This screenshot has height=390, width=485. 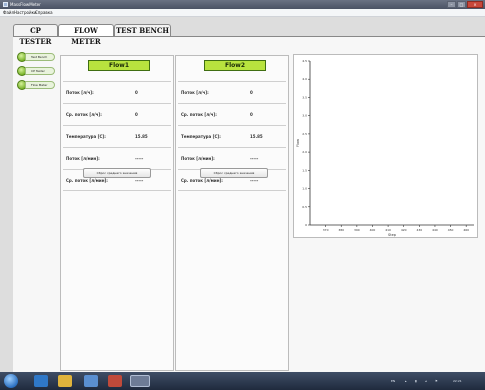 I want to click on menu-bar: Файл Настройки Справка, so click(x=242, y=13).